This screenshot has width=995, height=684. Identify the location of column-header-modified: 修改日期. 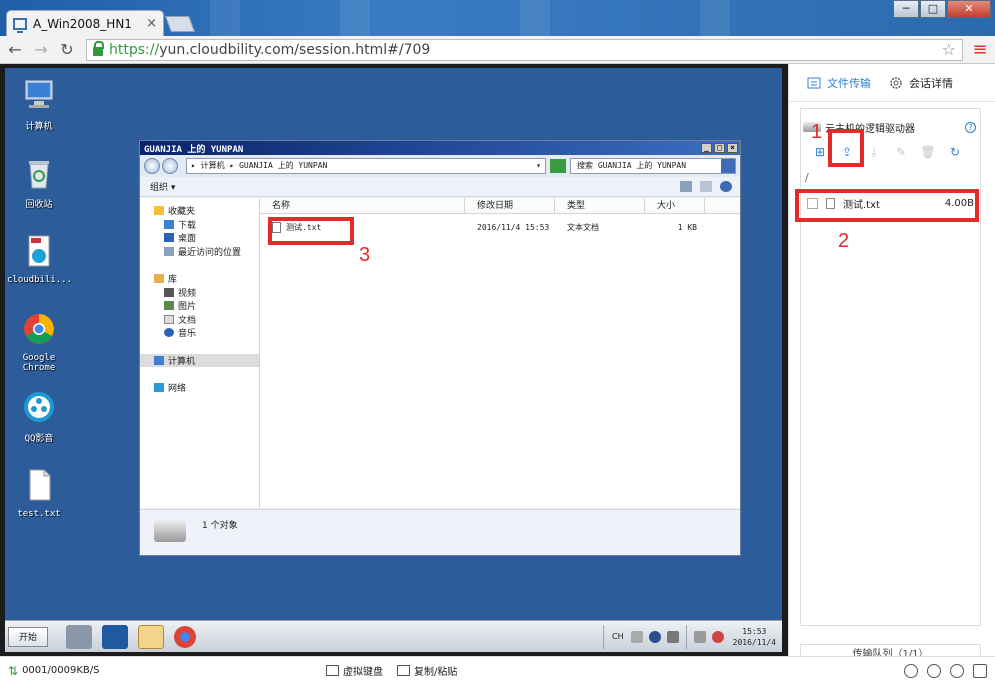
(510, 205).